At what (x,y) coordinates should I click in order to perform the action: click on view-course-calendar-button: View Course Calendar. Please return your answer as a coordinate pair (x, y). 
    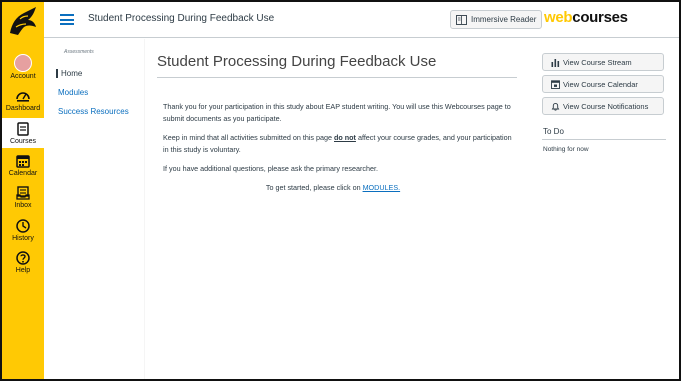
    Looking at the image, I should click on (603, 84).